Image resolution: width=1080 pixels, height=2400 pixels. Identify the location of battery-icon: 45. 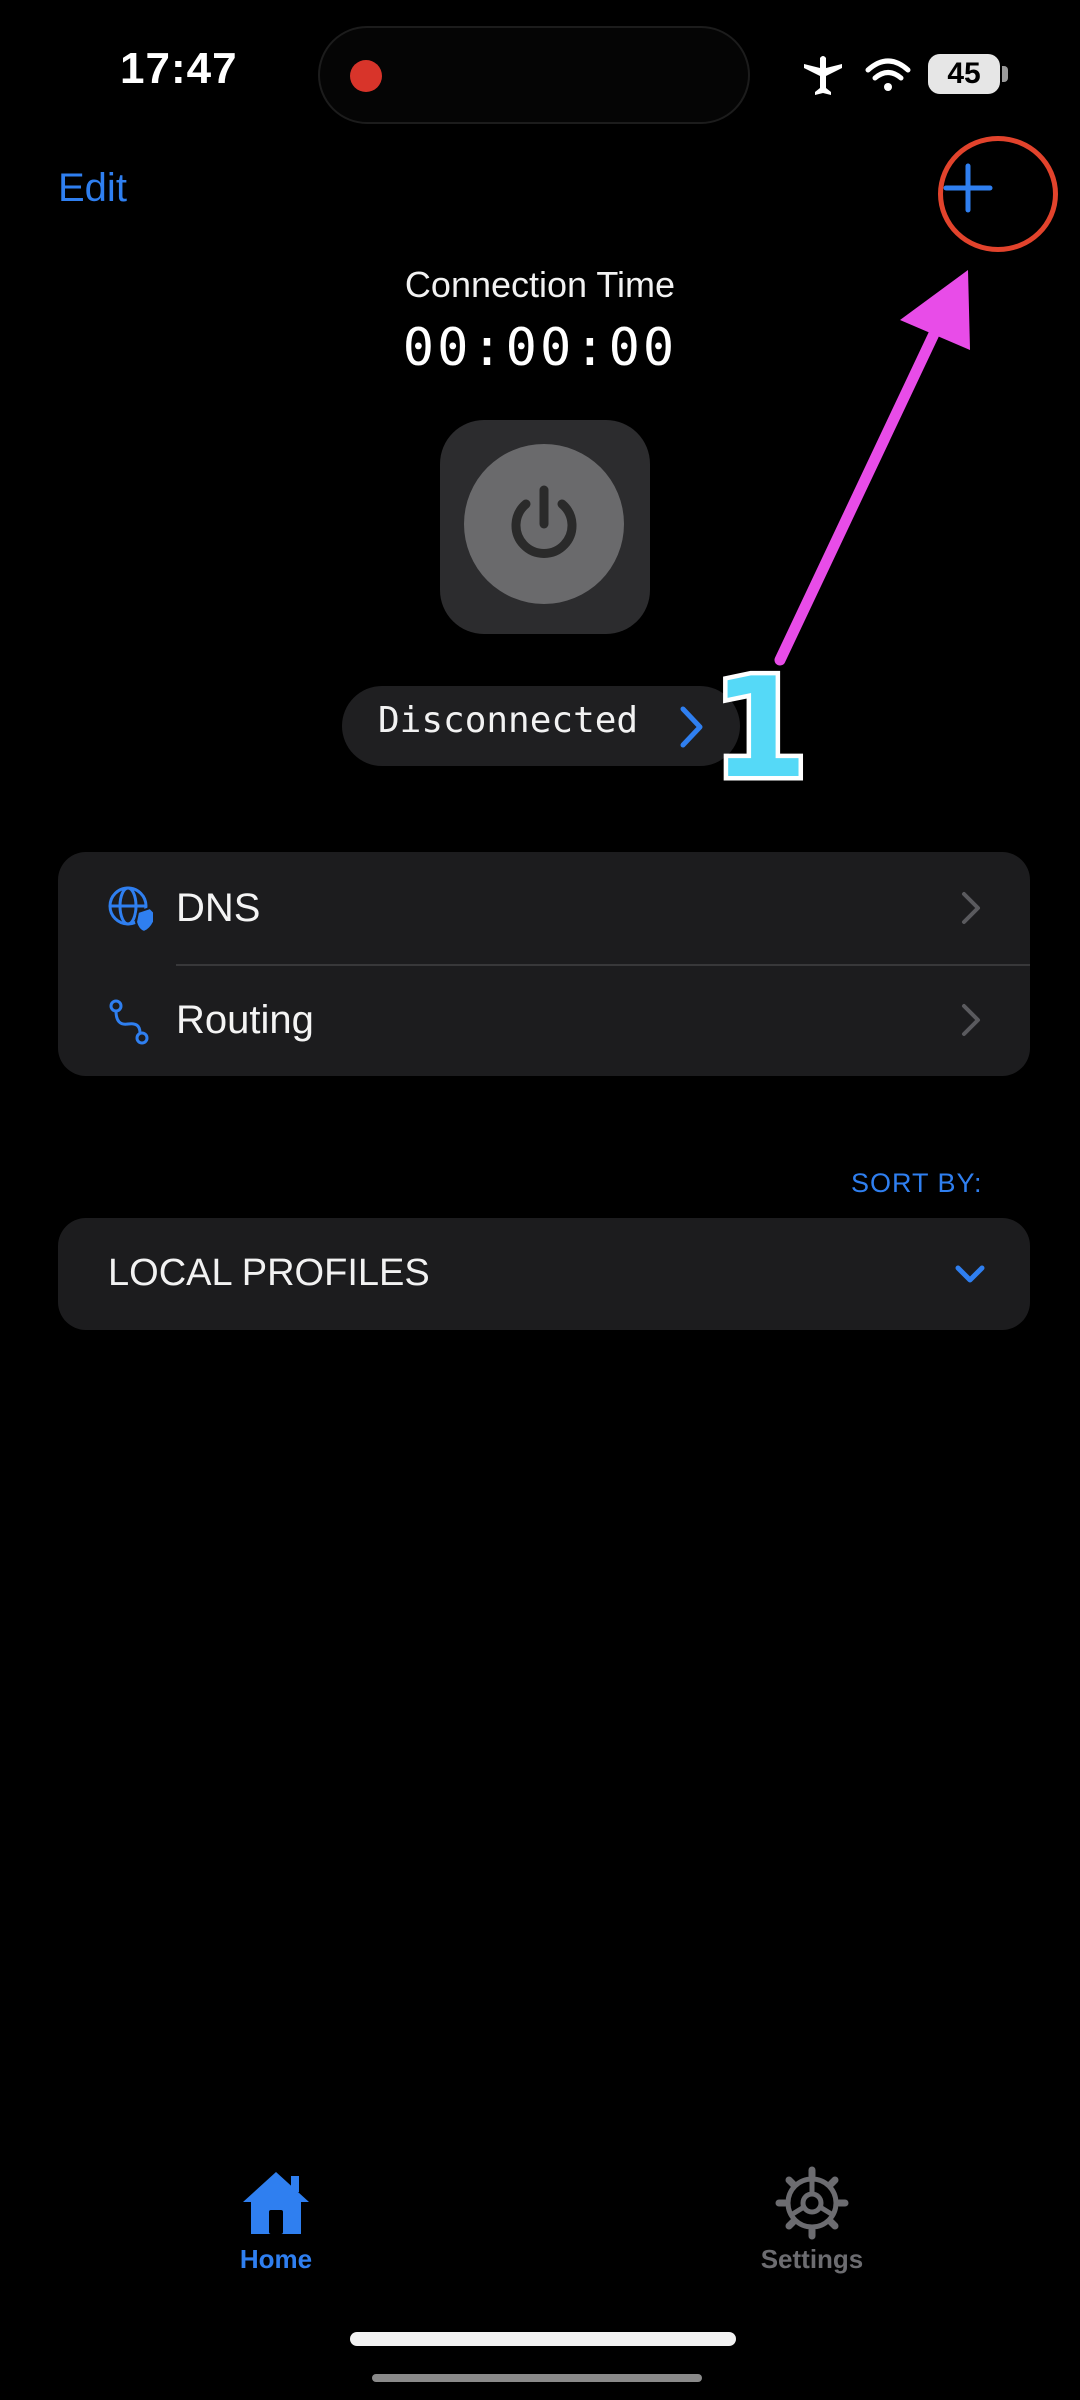
(964, 74).